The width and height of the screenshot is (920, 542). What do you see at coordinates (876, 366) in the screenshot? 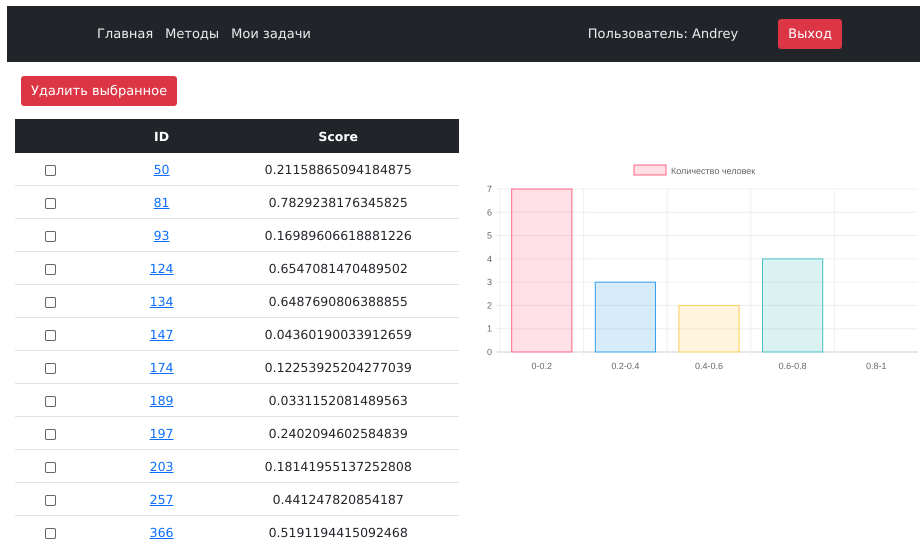
I see `x-tick-label: 0.8-1` at bounding box center [876, 366].